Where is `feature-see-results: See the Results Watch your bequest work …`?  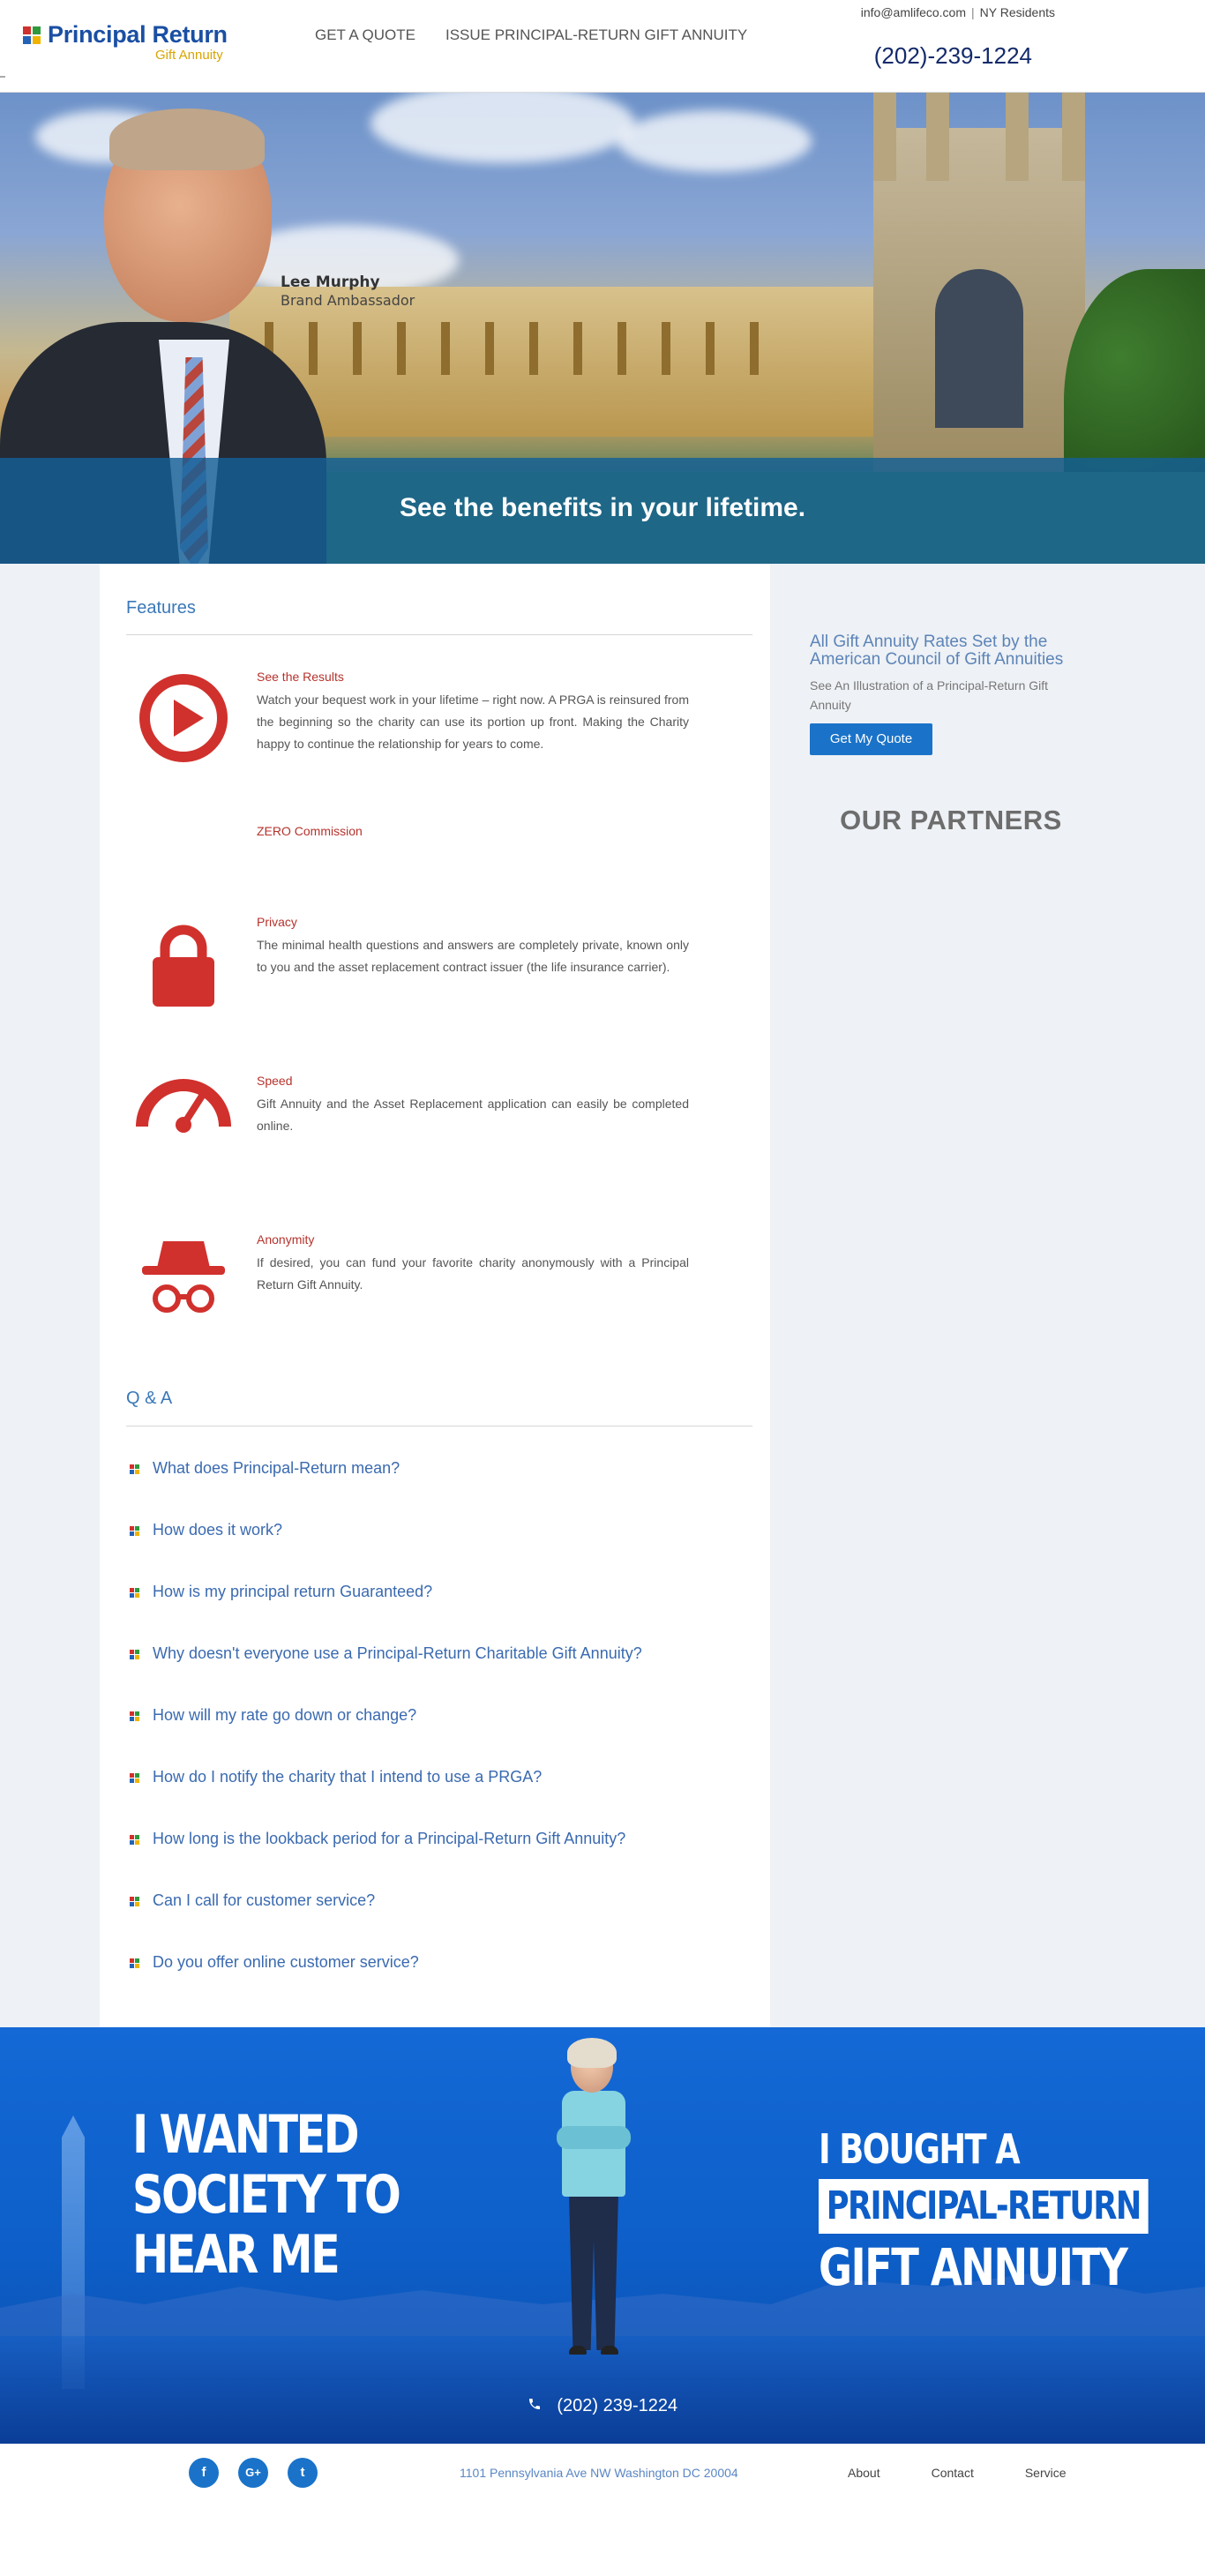 feature-see-results: See the Results Watch your bequest work … is located at coordinates (439, 723).